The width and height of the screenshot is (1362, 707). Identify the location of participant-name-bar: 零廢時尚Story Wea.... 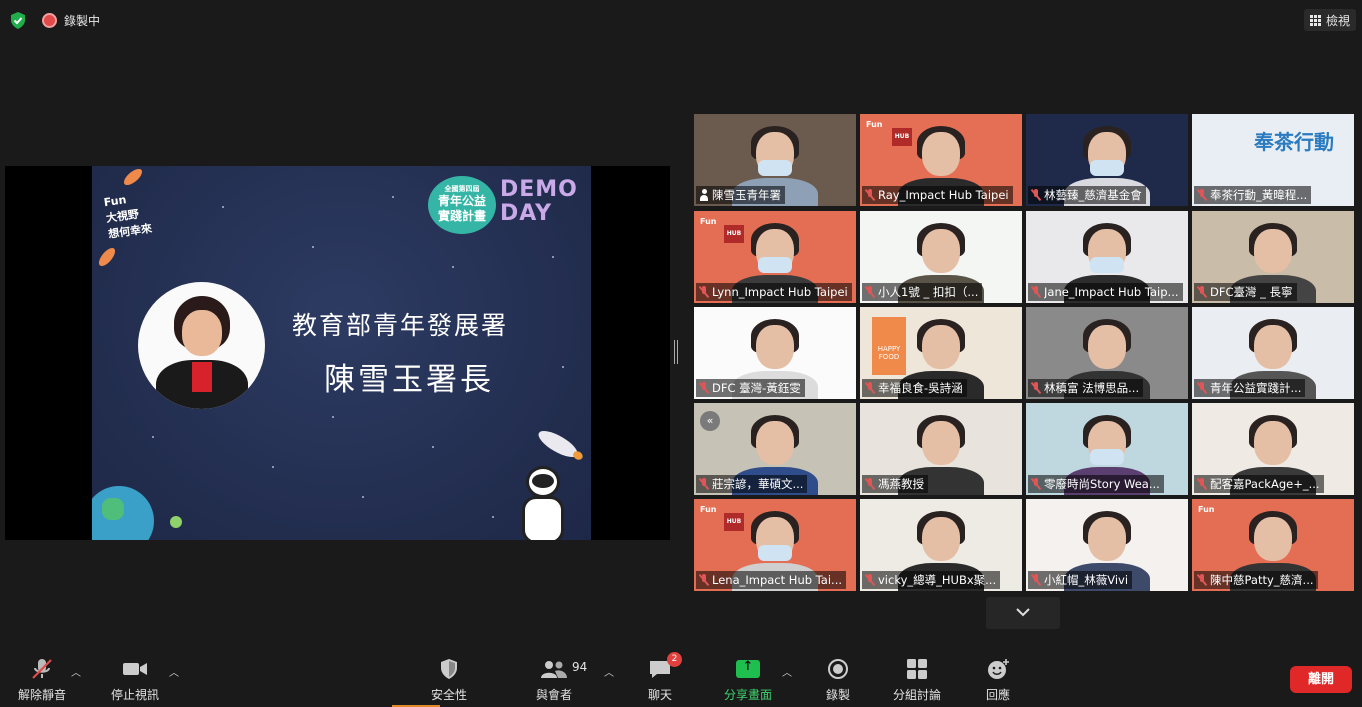
(1096, 484).